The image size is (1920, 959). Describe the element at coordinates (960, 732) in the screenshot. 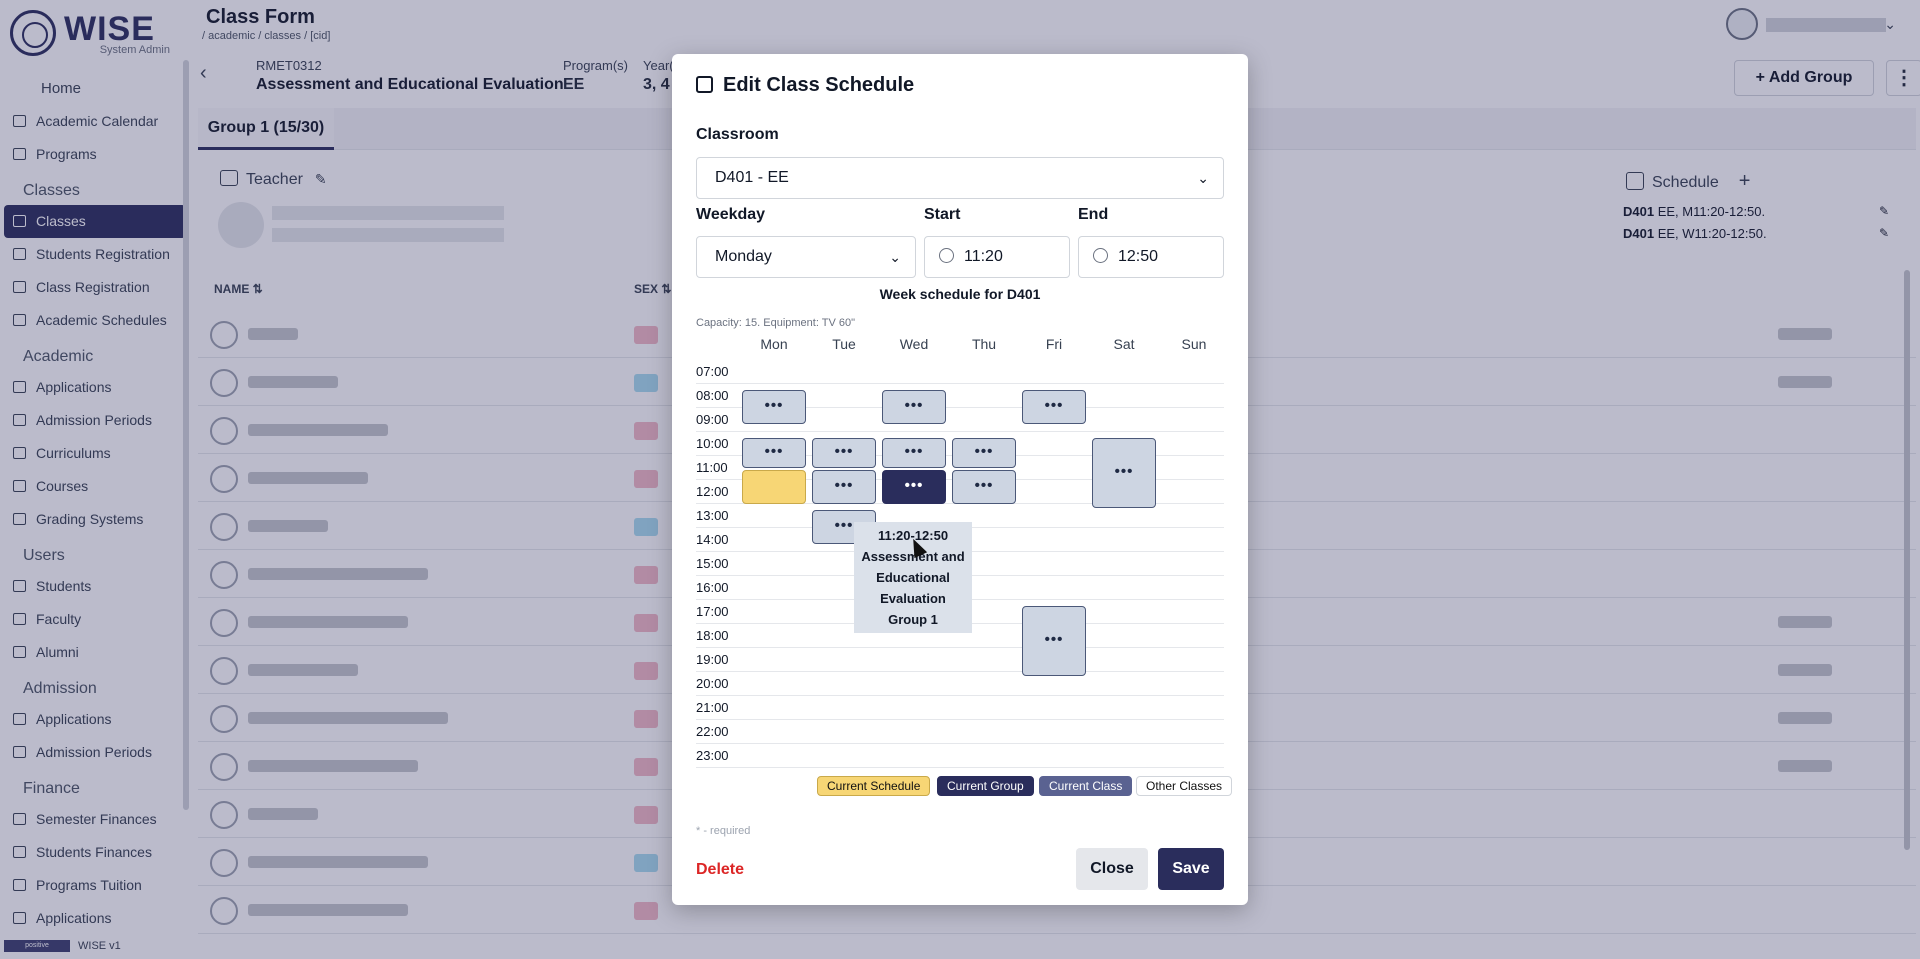

I see `hour-row: 22:00` at that location.